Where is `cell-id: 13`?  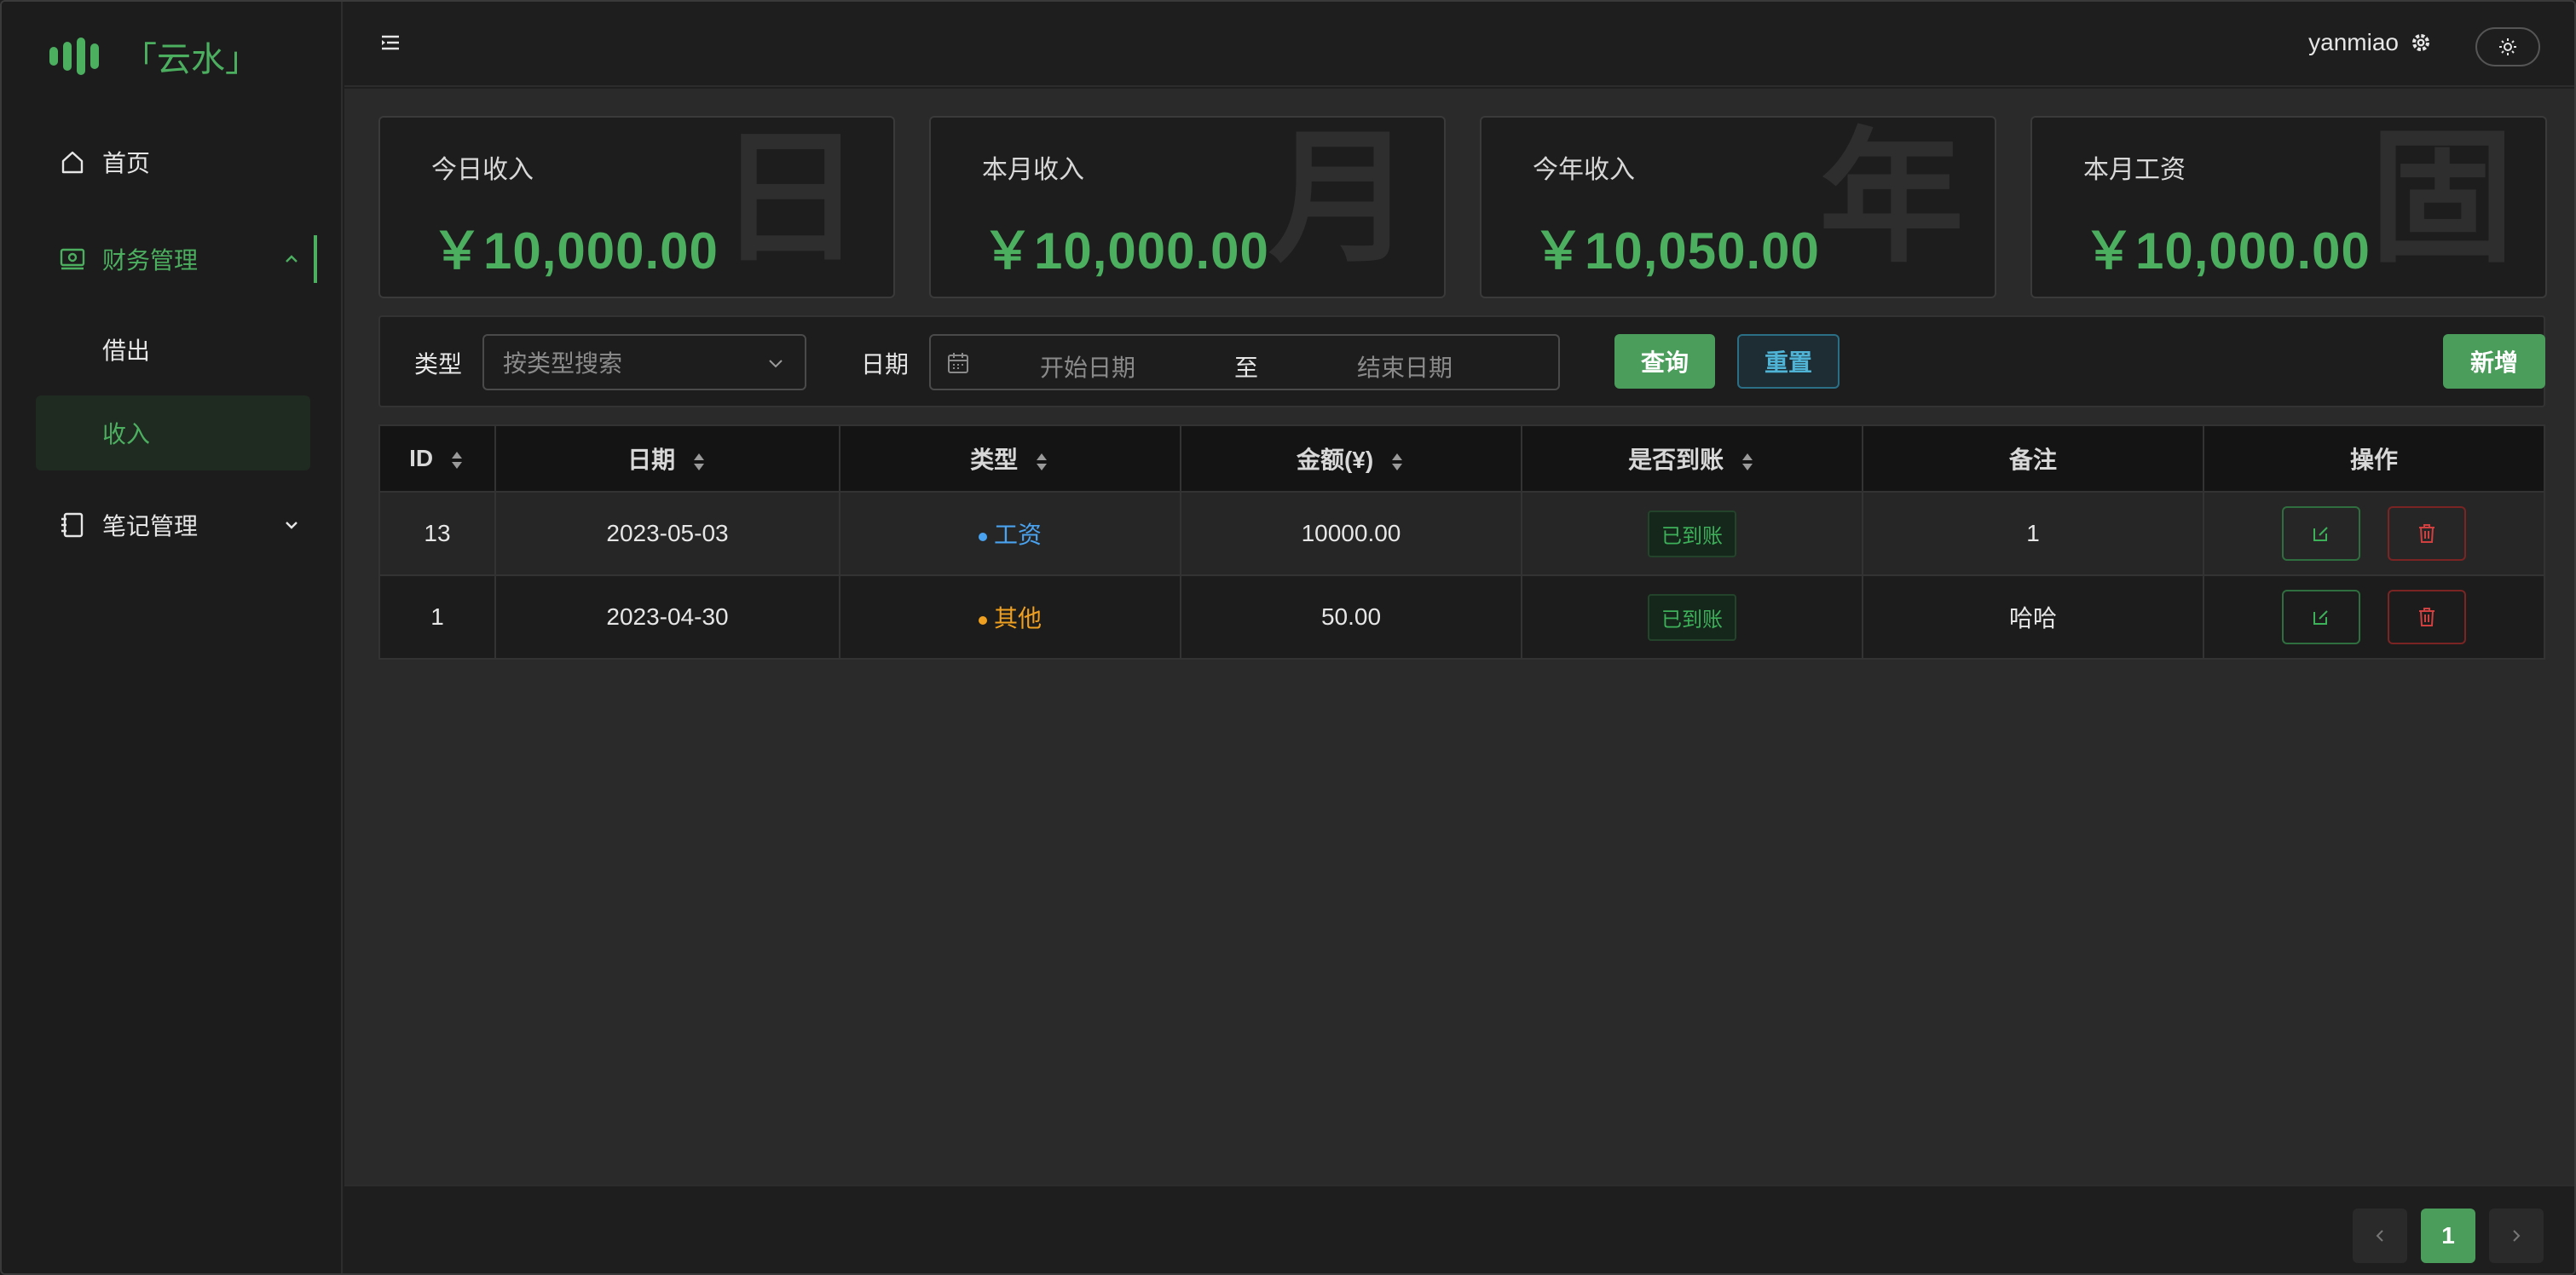 cell-id: 13 is located at coordinates (437, 534).